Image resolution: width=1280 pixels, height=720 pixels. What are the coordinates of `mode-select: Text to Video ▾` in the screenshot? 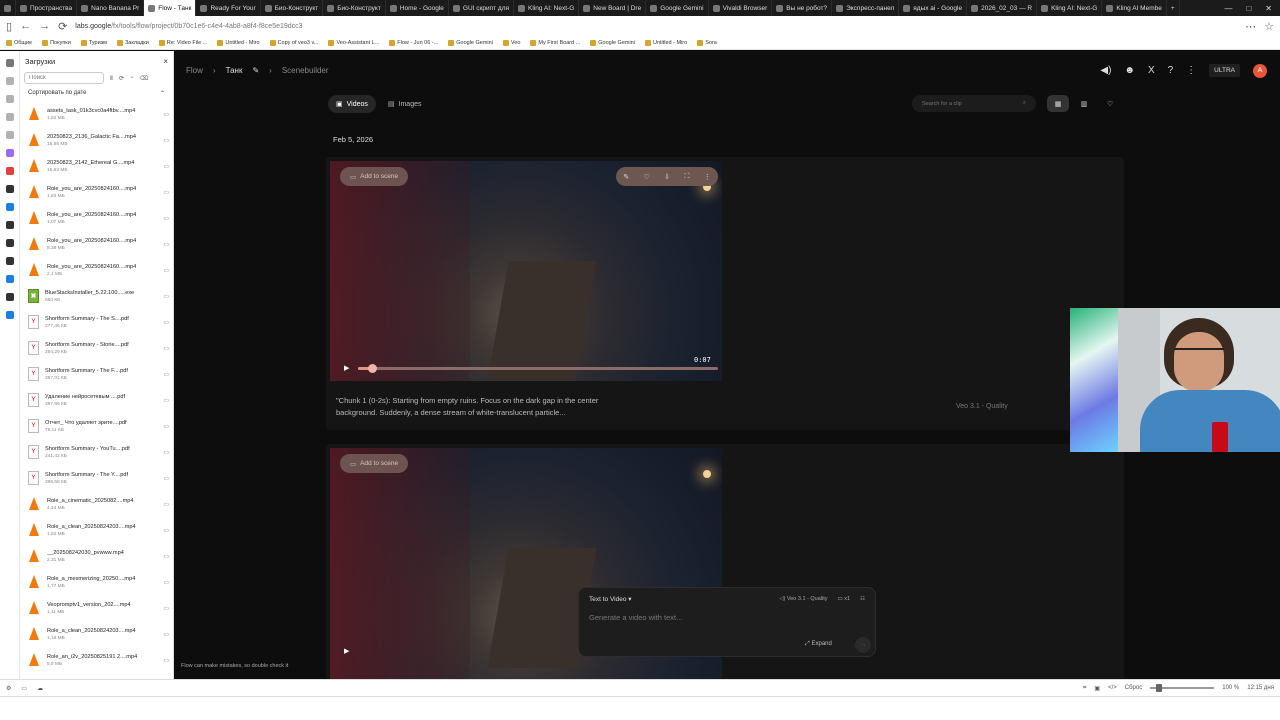 It's located at (610, 599).